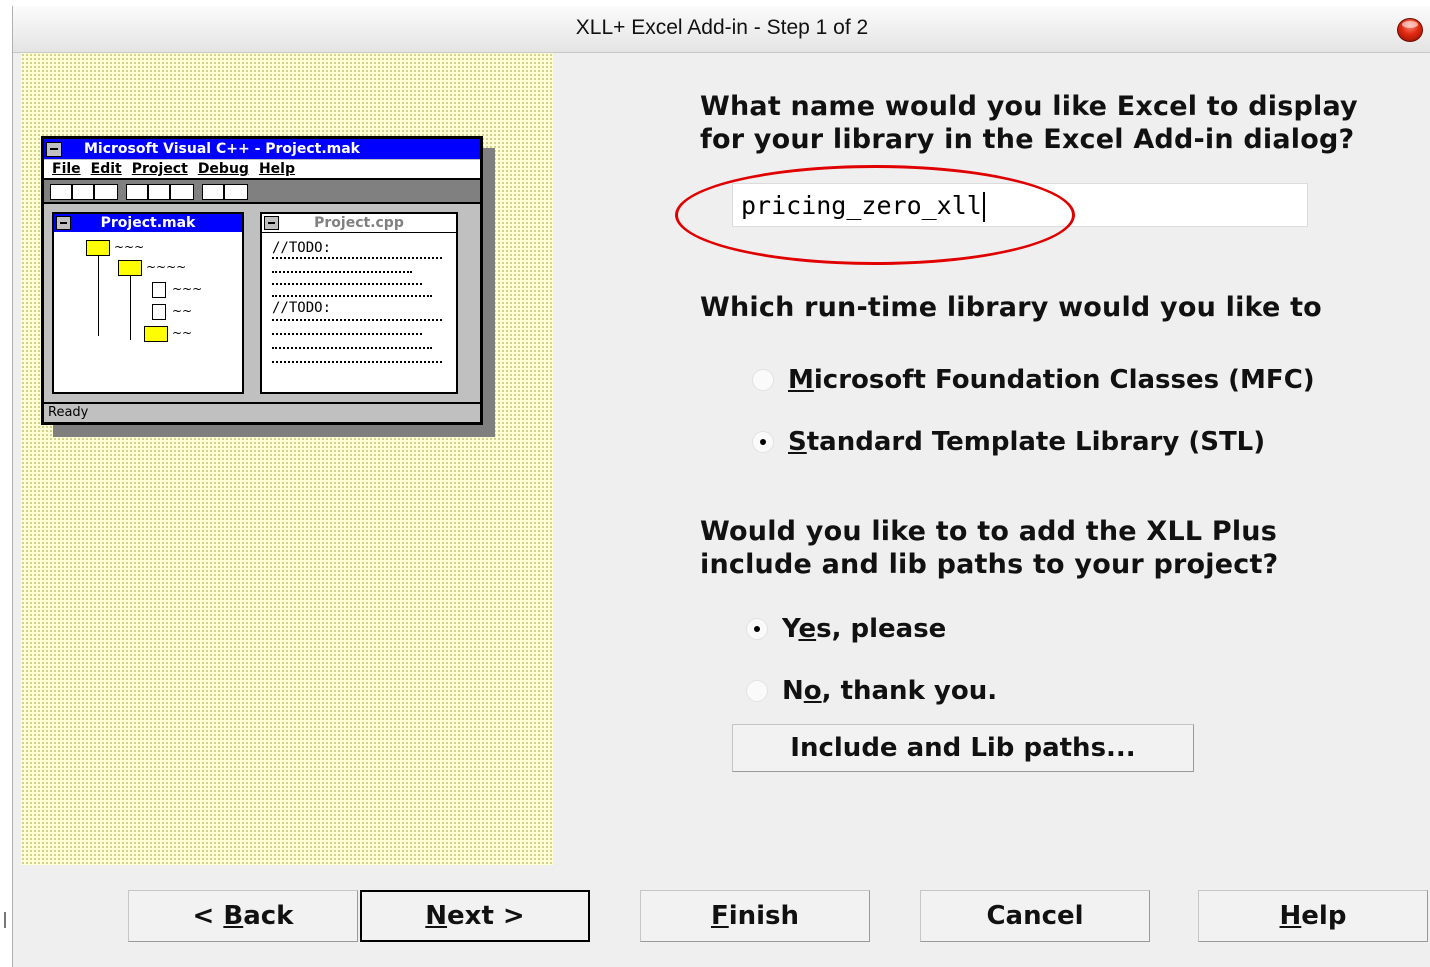  Describe the element at coordinates (755, 916) in the screenshot. I see `finish-button: Finish` at that location.